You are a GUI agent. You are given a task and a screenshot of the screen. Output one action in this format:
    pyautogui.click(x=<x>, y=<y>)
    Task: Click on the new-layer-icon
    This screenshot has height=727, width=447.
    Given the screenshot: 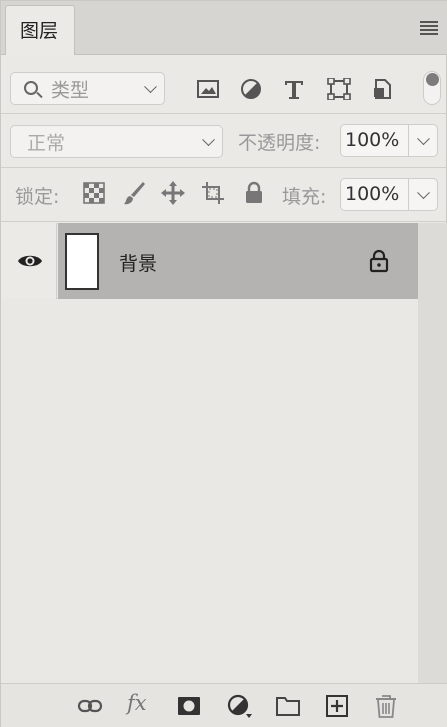 What is the action you would take?
    pyautogui.click(x=337, y=706)
    